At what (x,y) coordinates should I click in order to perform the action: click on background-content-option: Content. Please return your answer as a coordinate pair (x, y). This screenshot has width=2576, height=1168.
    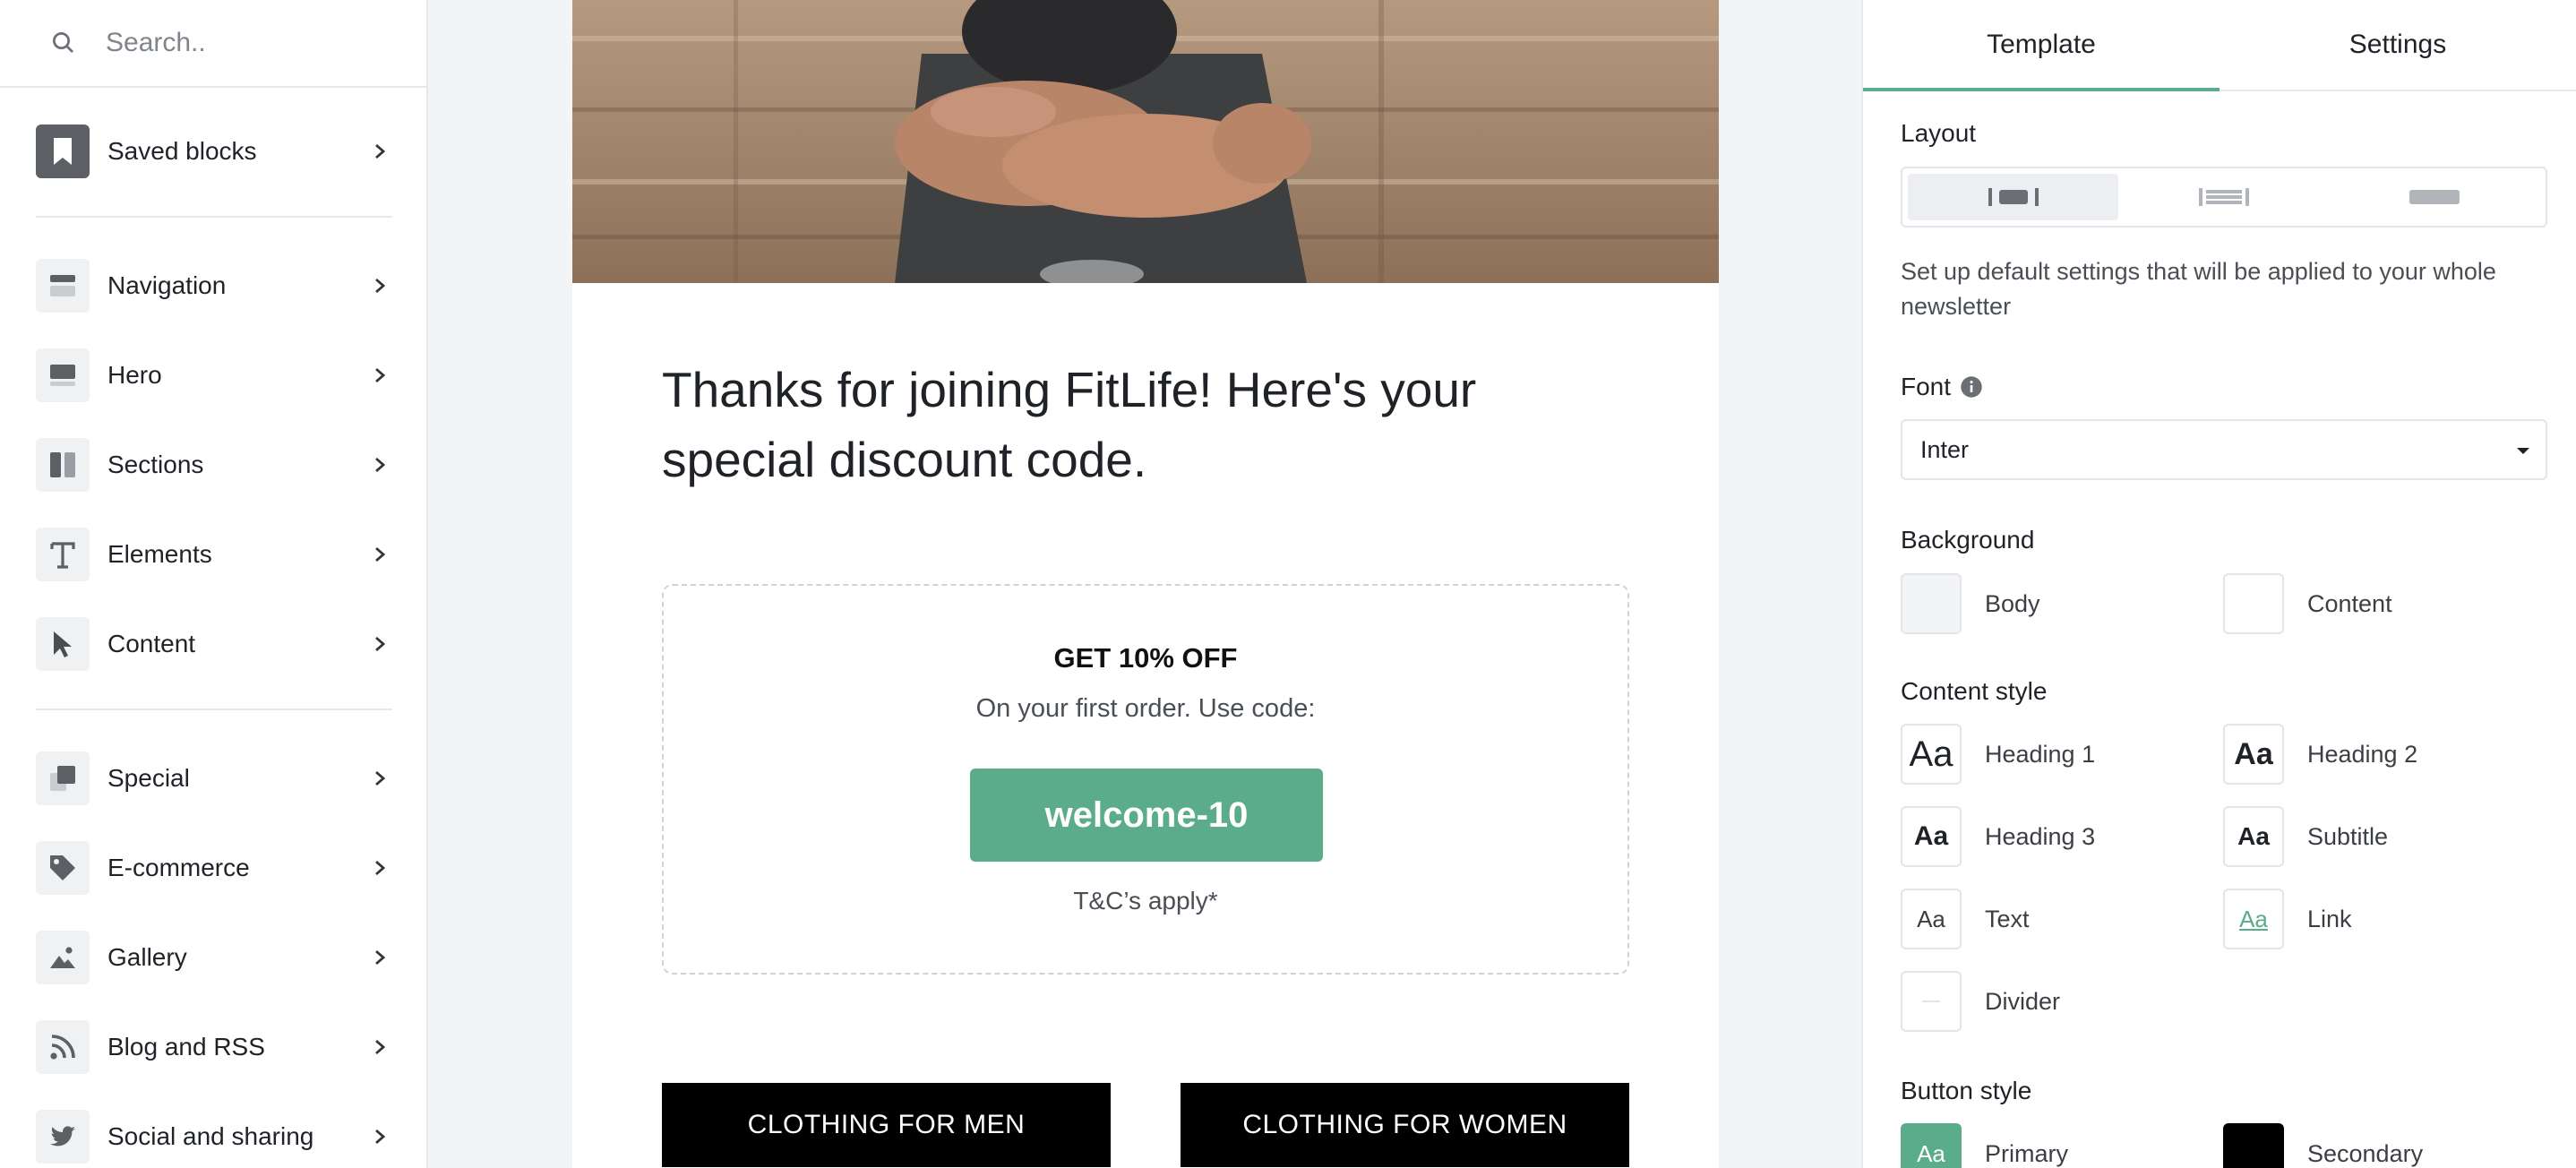
    Looking at the image, I should click on (2307, 604).